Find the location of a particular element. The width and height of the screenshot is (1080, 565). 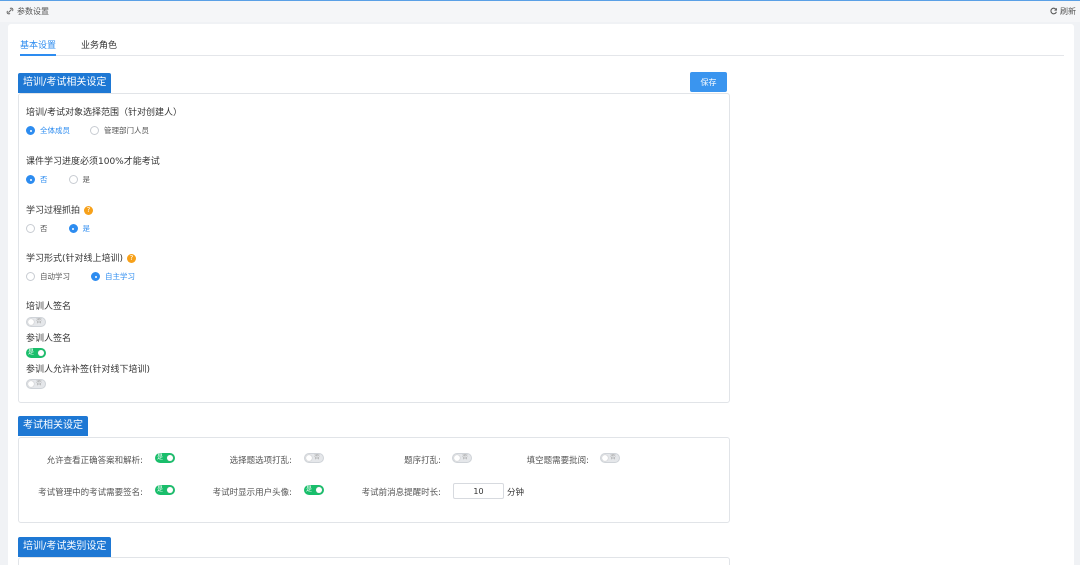

exam-settings-panel is located at coordinates (374, 480).